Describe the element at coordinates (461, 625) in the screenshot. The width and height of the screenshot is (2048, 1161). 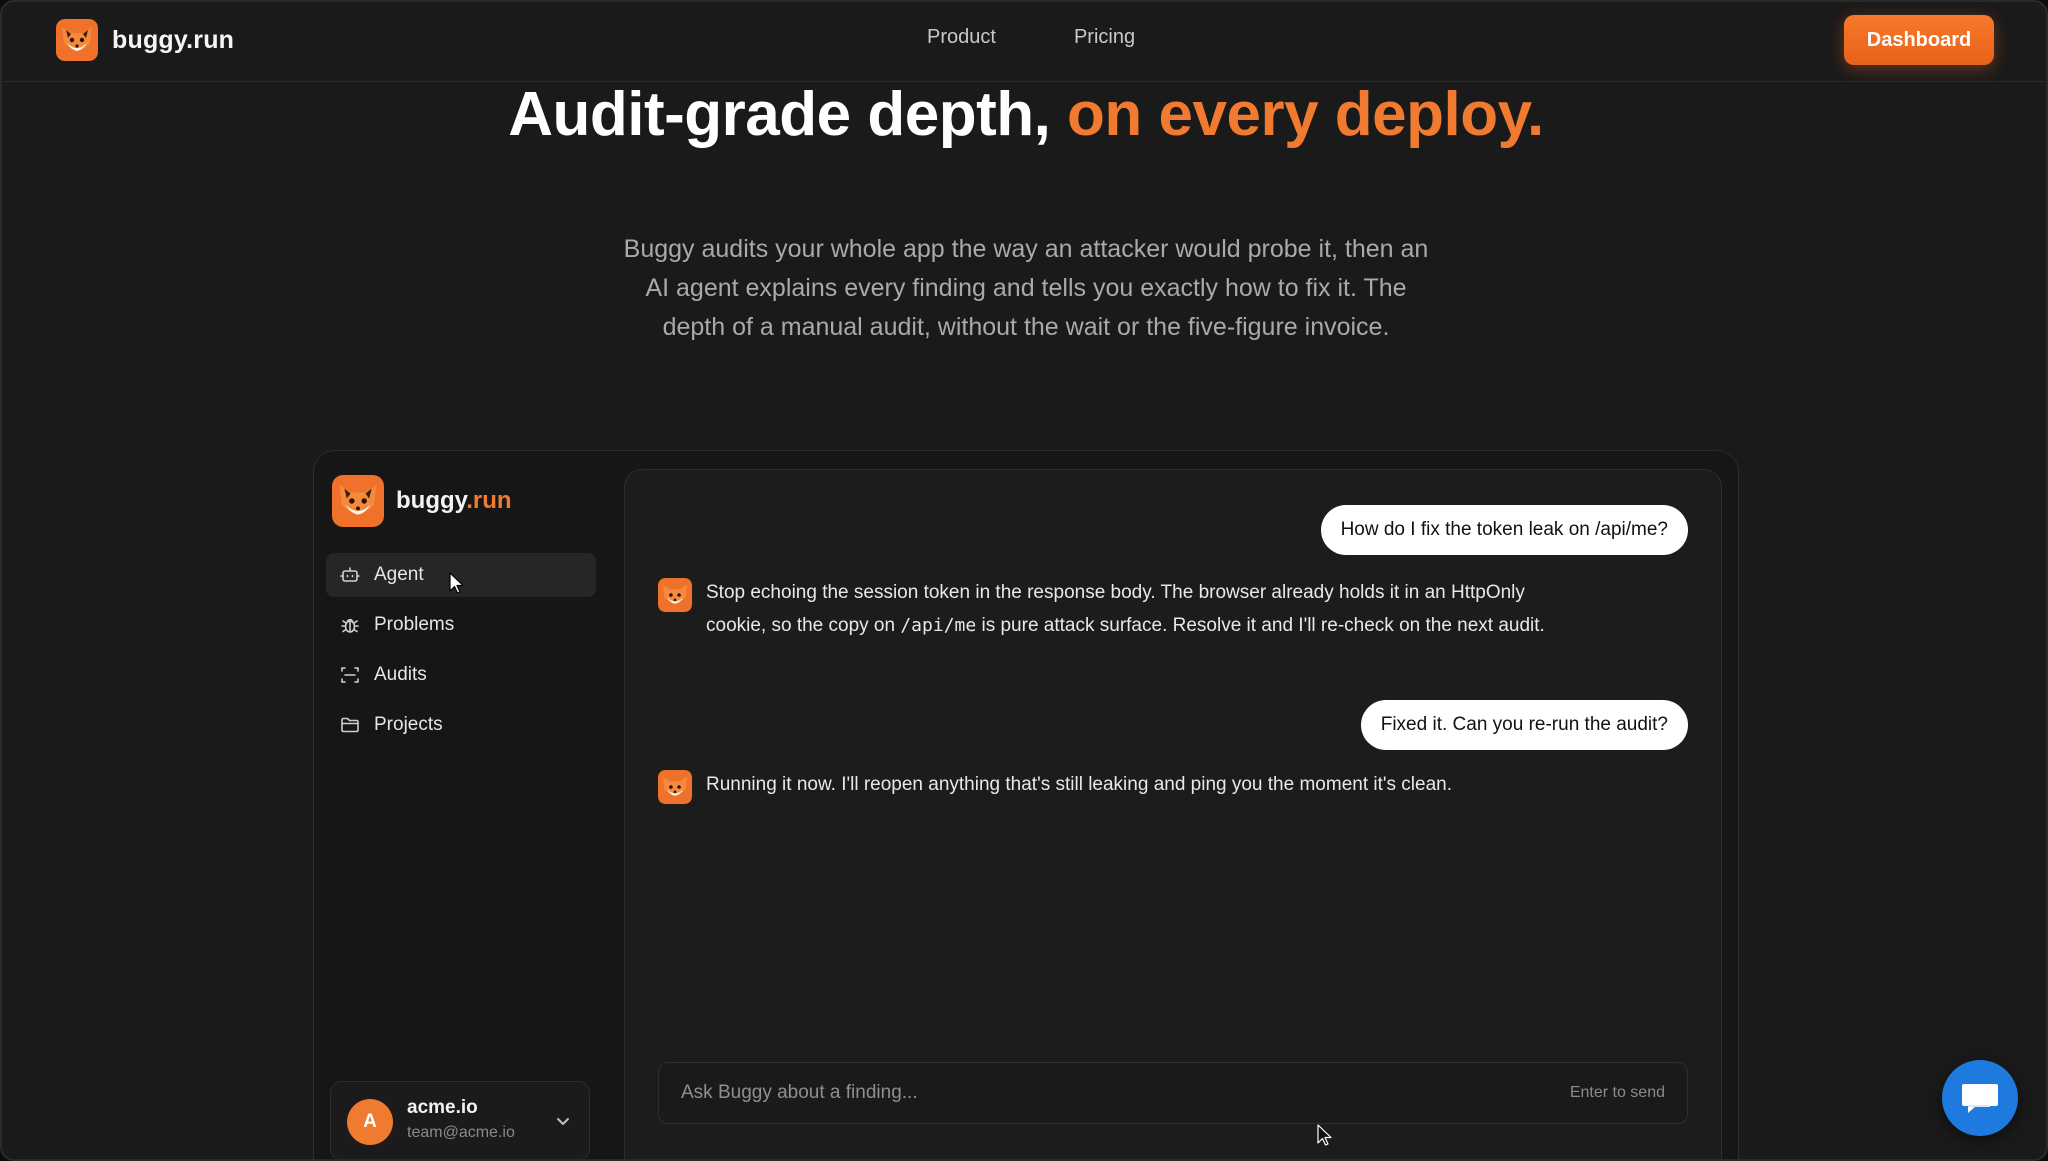
I see `sidebar-item-problems: Problems` at that location.